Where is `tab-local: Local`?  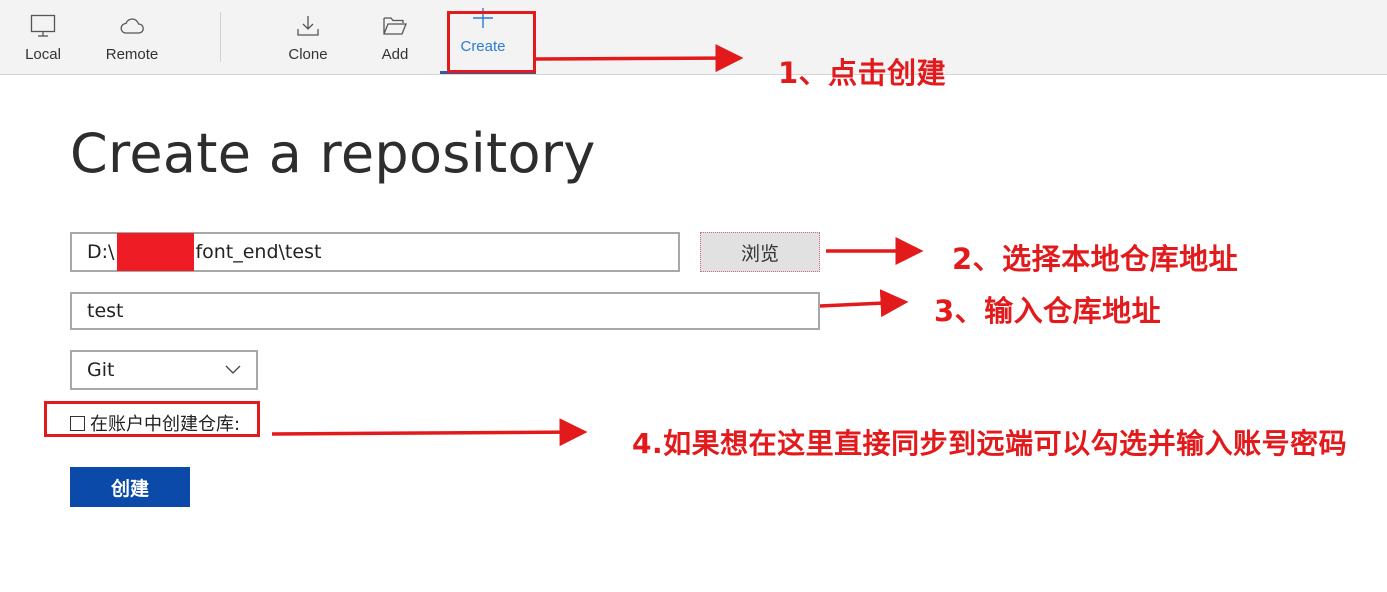 tab-local: Local is located at coordinates (43, 37).